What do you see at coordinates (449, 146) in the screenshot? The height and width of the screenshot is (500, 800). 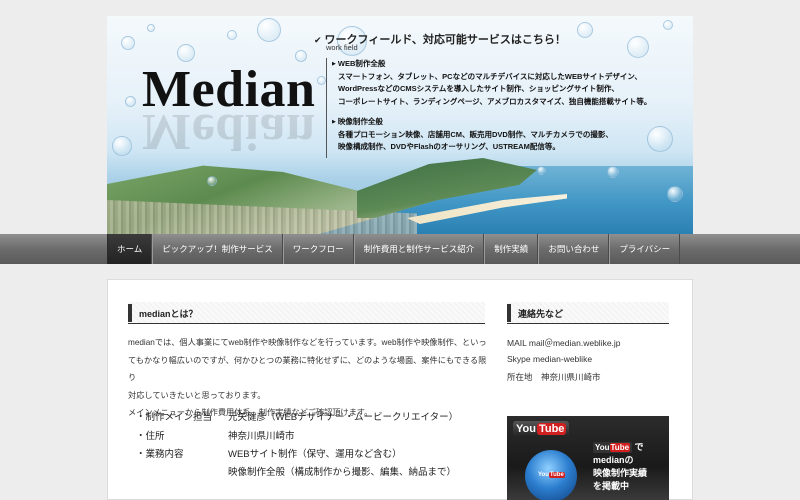 I see `service-line: 映像構成制作、DVDやFlashのオーサリング、USTREAM配信等。` at bounding box center [449, 146].